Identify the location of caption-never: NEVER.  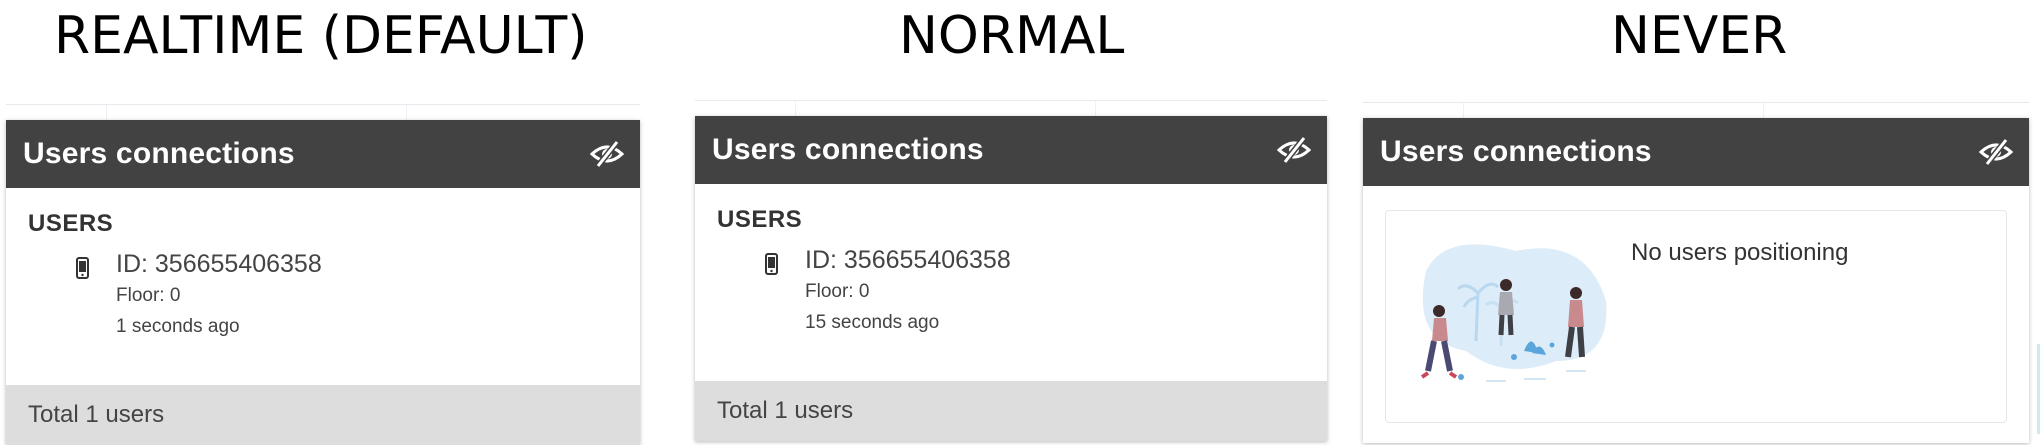
(1699, 36).